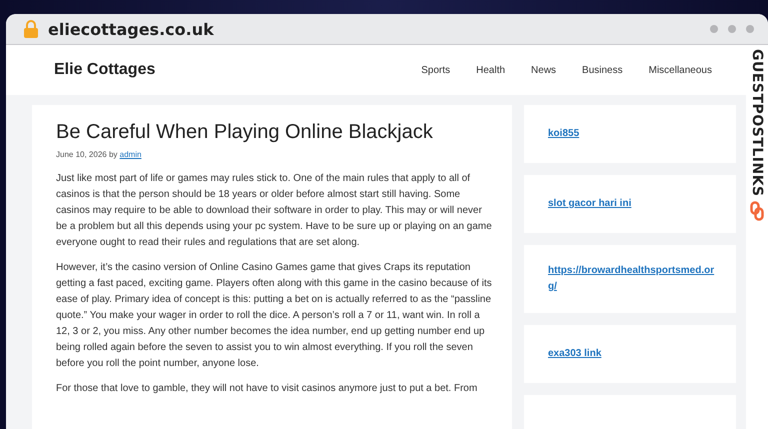 The image size is (768, 429). Describe the element at coordinates (680, 70) in the screenshot. I see `nav-link: Miscellaneous` at that location.